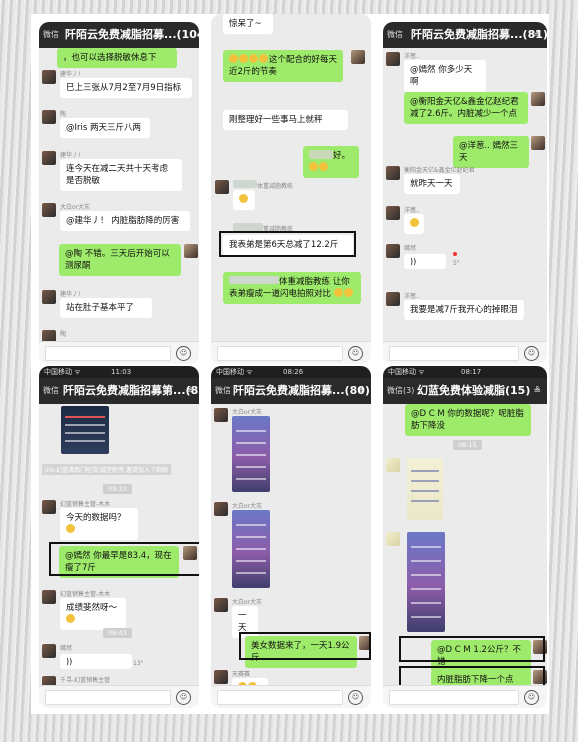  I want to click on message-bubble: @嫣然 你多少天啊, so click(445, 76).